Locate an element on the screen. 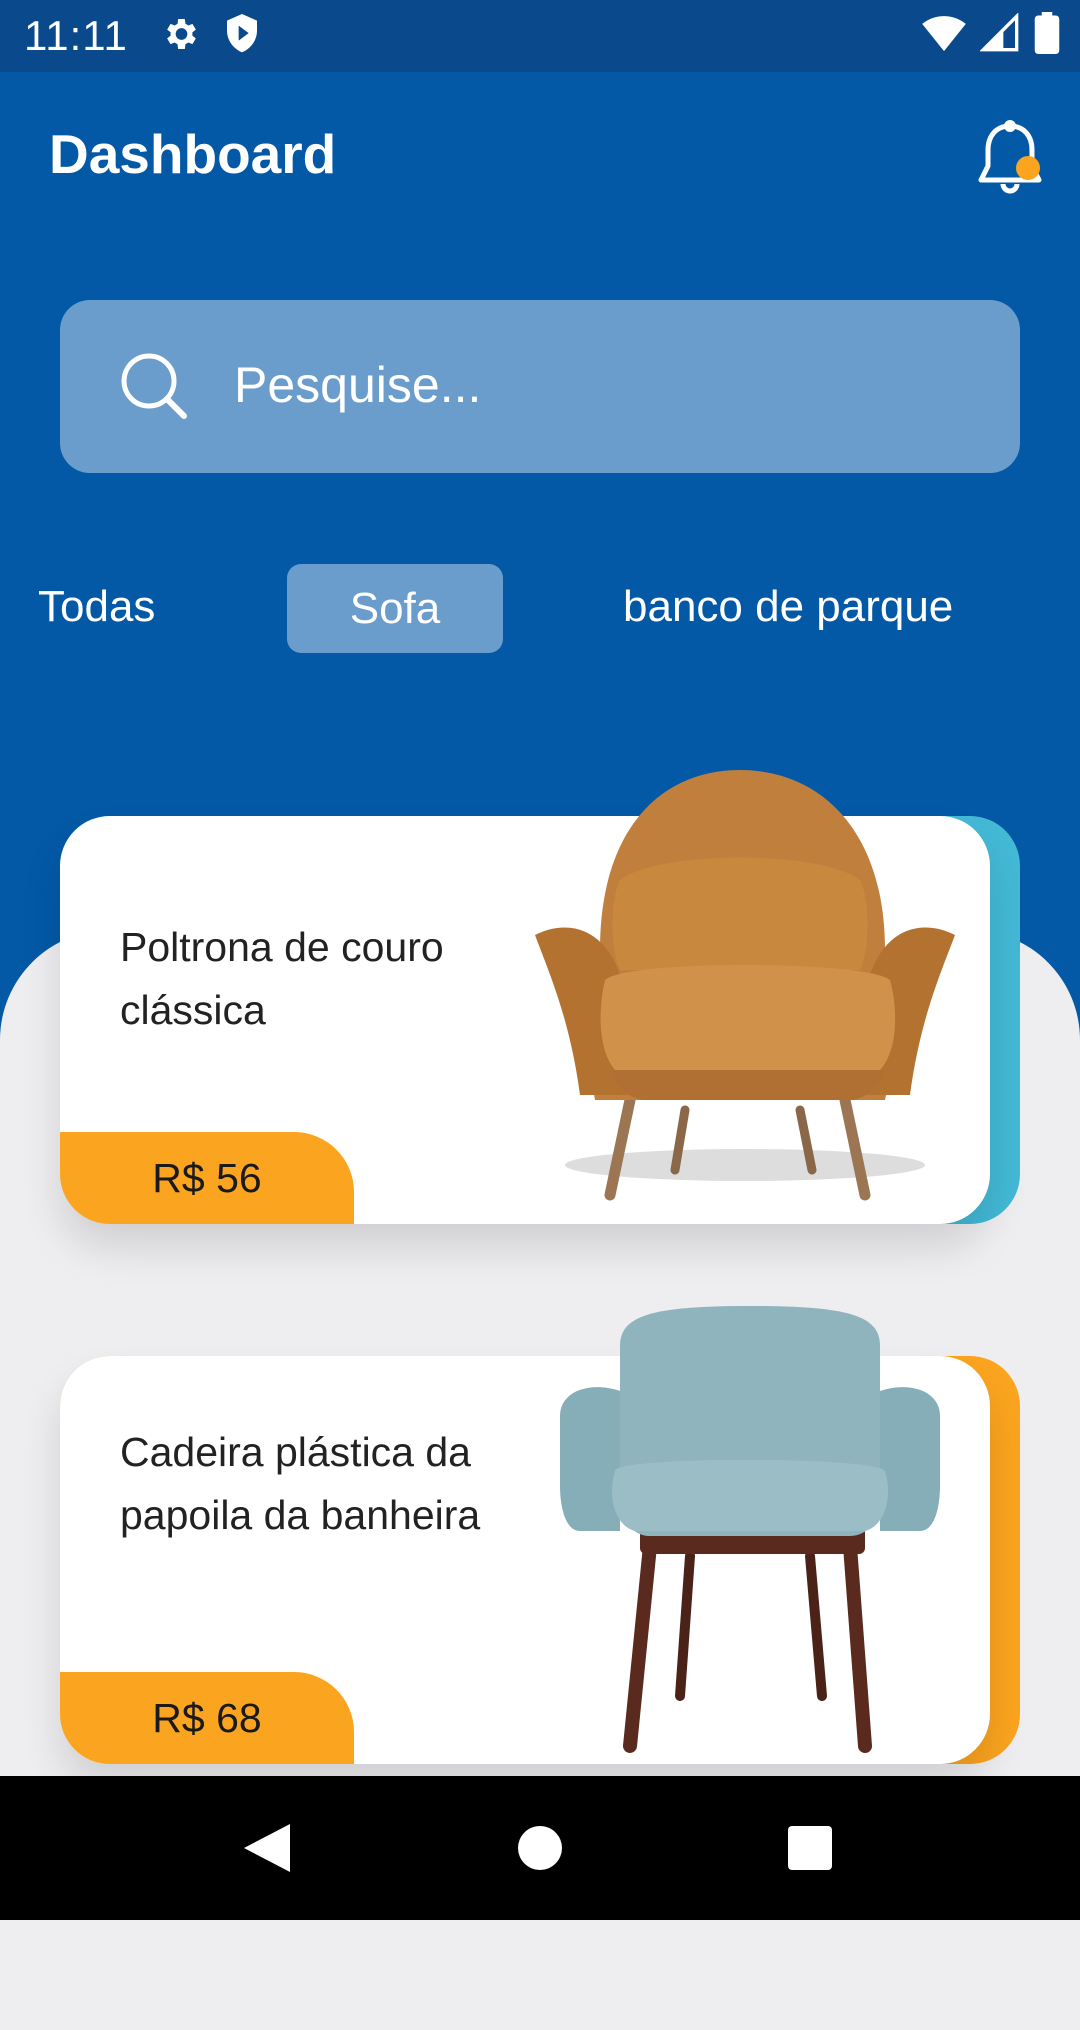 The width and height of the screenshot is (1080, 2030). battery-icon is located at coordinates (1047, 33).